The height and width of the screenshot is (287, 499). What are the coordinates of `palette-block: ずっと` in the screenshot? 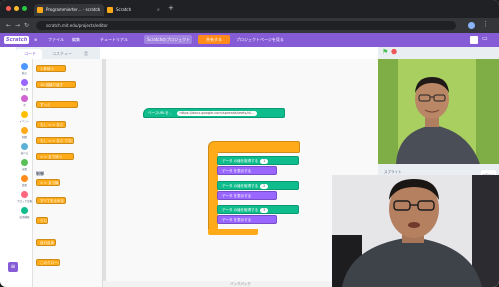 It's located at (57, 104).